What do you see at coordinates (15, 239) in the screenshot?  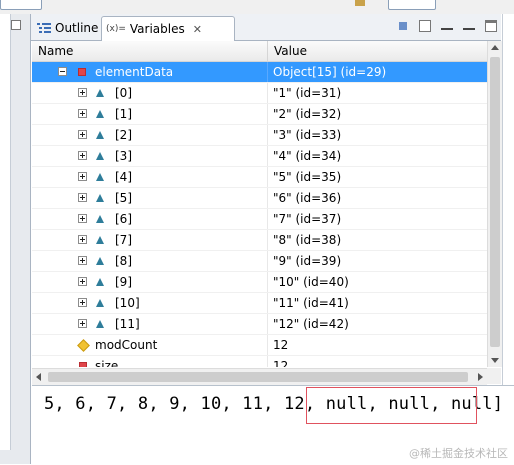 I see `left-panel` at bounding box center [15, 239].